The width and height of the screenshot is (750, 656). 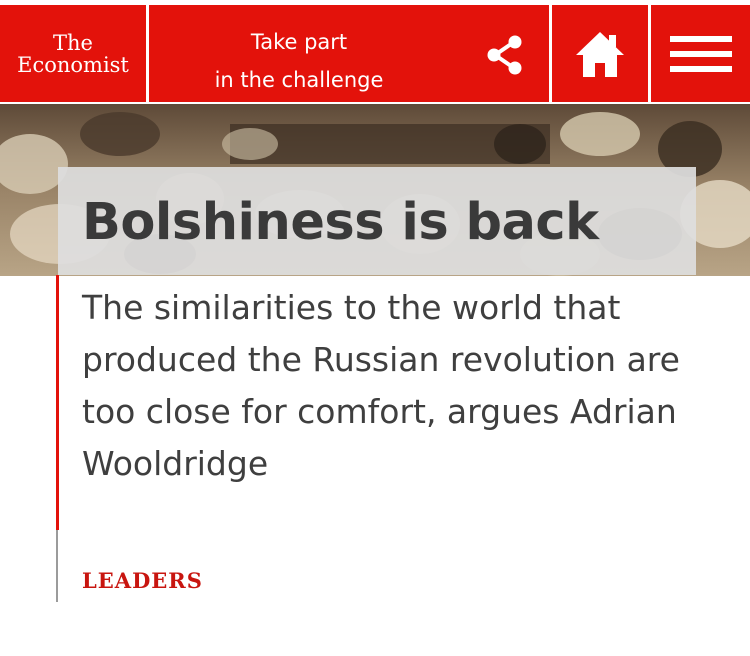 What do you see at coordinates (57, 402) in the screenshot?
I see `accent-rule-red` at bounding box center [57, 402].